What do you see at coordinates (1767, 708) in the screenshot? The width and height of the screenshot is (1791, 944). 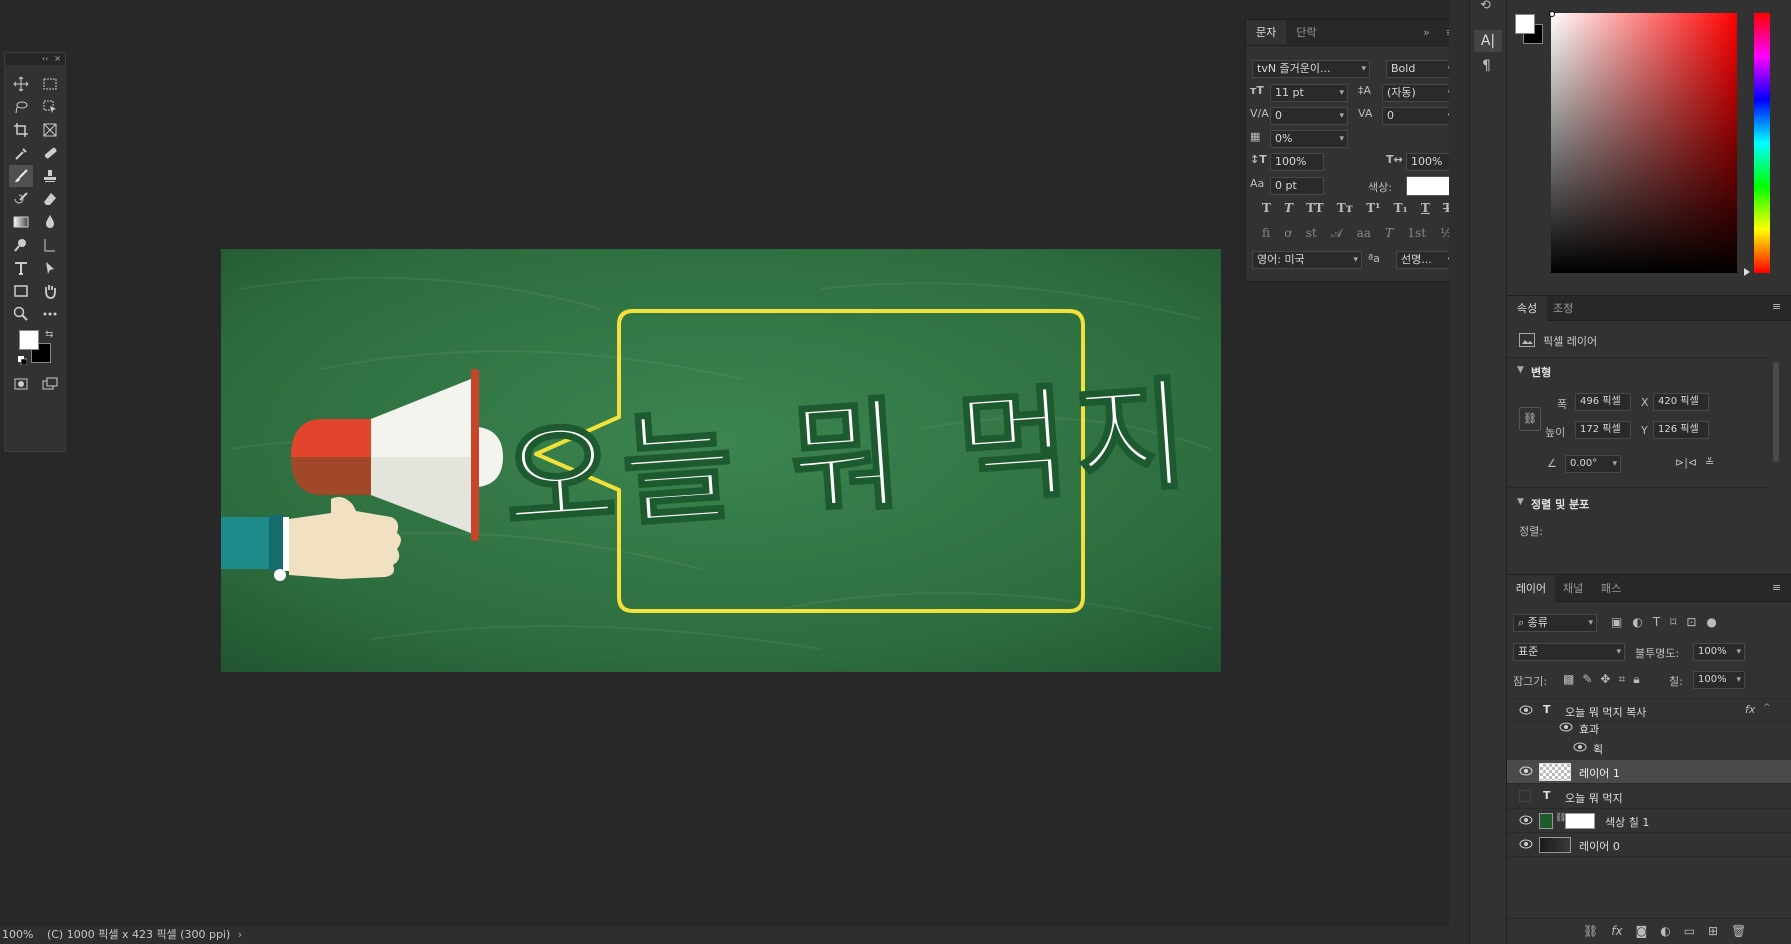 I see `collapse-effects-icon: ^` at bounding box center [1767, 708].